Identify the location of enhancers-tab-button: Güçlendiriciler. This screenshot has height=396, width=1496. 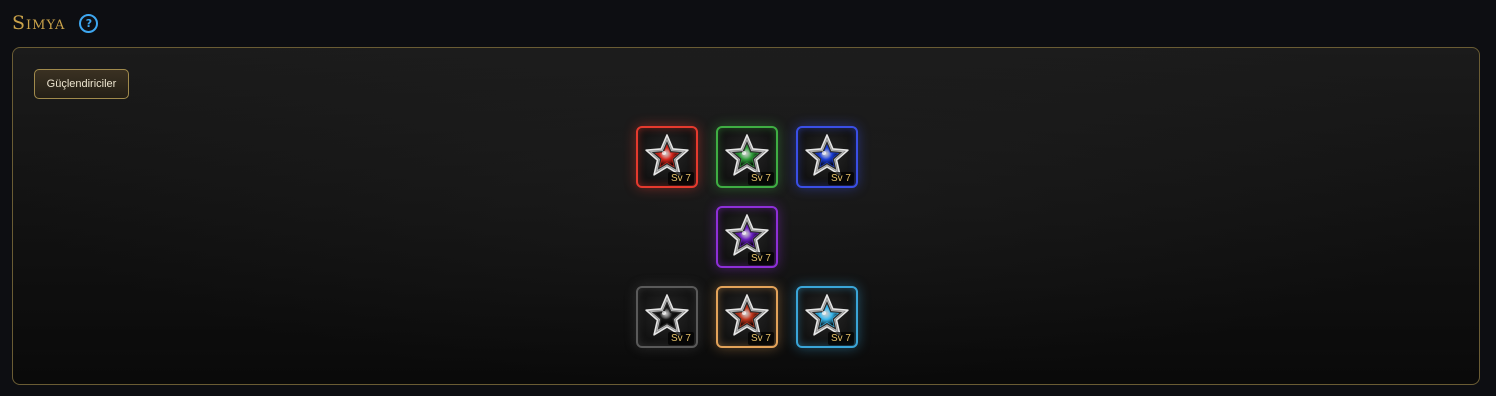
(81, 84).